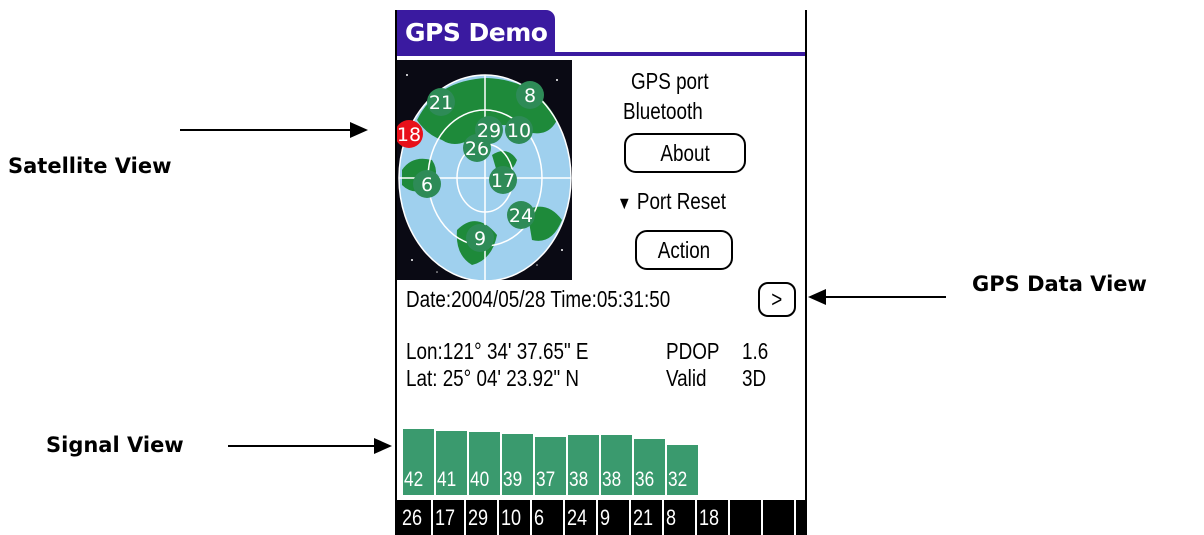  I want to click on satellite-id-label: 8, so click(671, 517).